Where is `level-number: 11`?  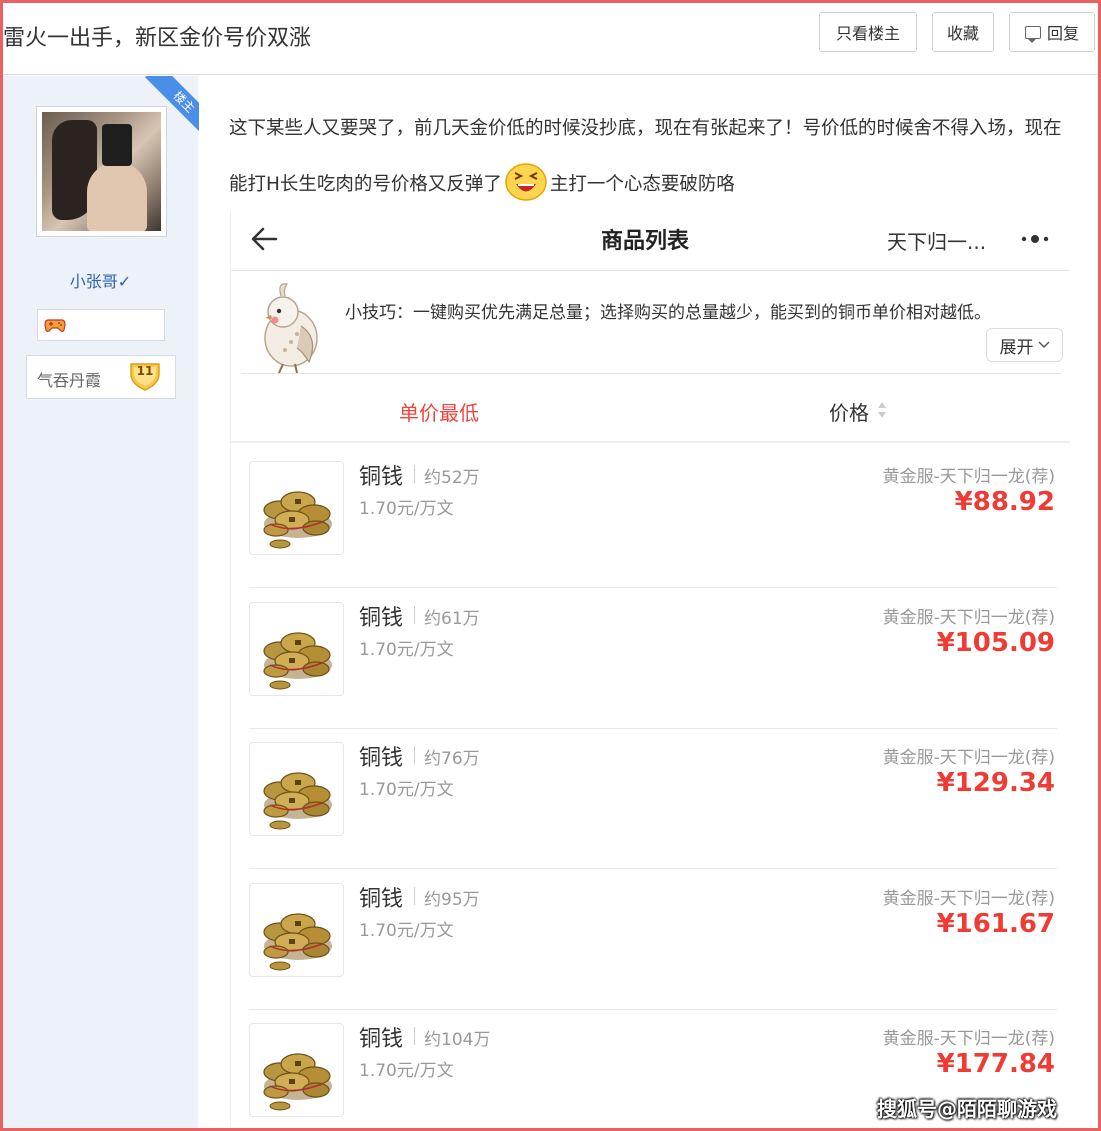
level-number: 11 is located at coordinates (145, 371).